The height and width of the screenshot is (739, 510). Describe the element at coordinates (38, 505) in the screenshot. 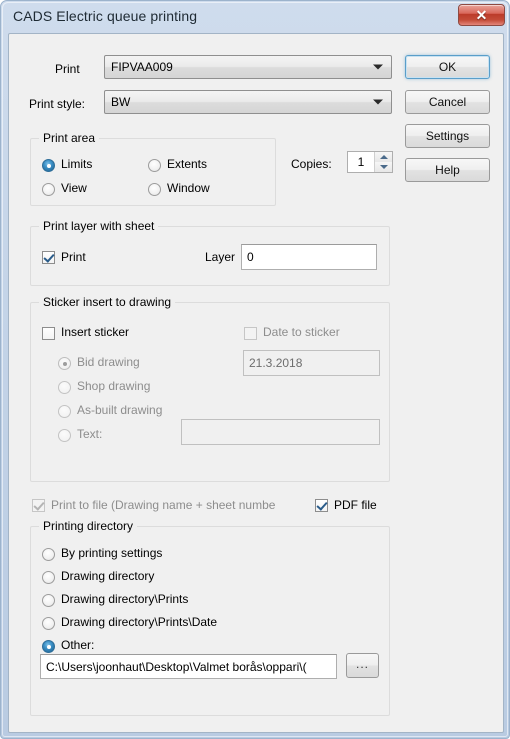

I see `checkbox-print-to-file` at that location.